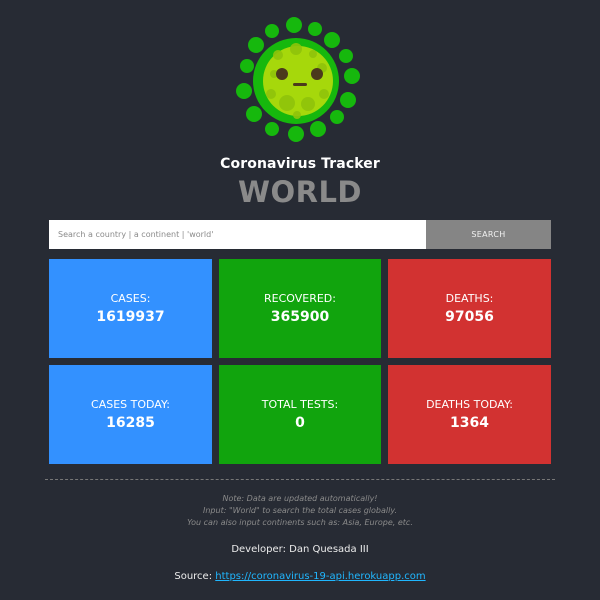 The width and height of the screenshot is (600, 600). I want to click on virus-icon, so click(298, 79).